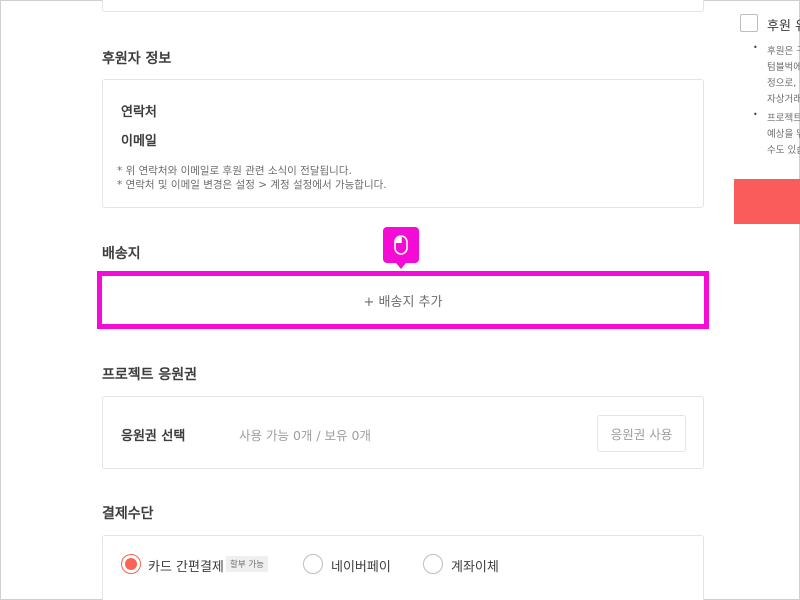 The height and width of the screenshot is (600, 800). I want to click on installment-badge: 할부 가능, so click(247, 564).